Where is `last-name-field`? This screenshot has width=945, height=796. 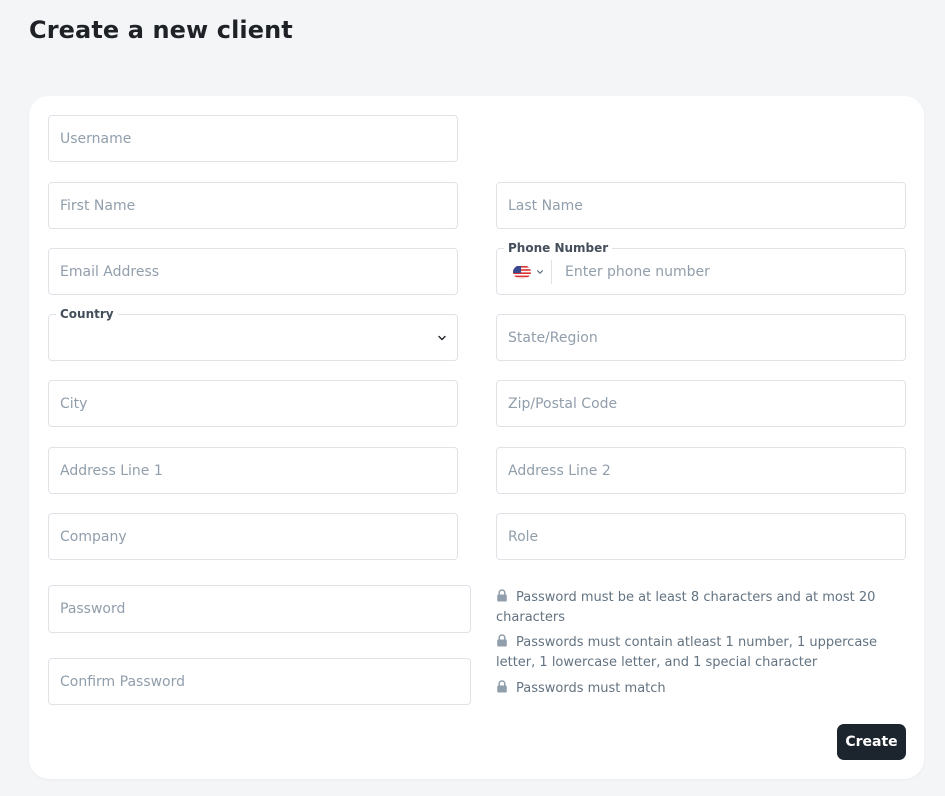
last-name-field is located at coordinates (701, 205).